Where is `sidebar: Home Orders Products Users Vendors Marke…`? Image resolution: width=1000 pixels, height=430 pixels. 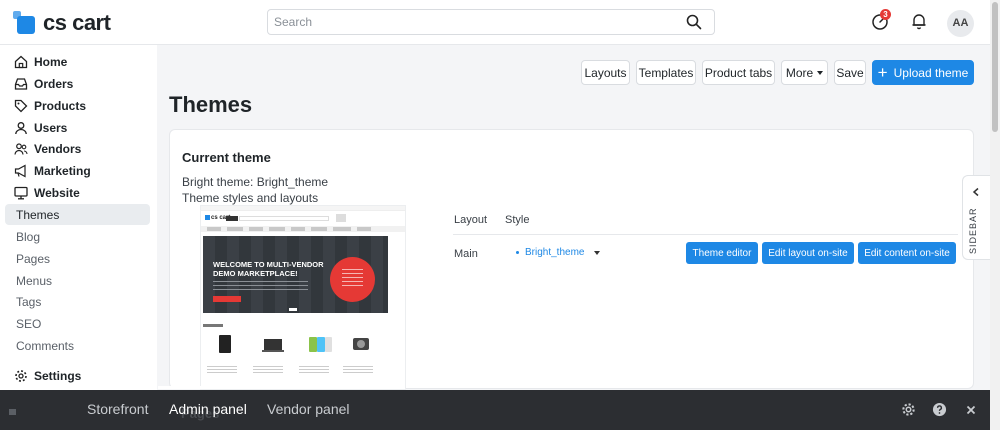 sidebar: Home Orders Products Users Vendors Marke… is located at coordinates (78, 217).